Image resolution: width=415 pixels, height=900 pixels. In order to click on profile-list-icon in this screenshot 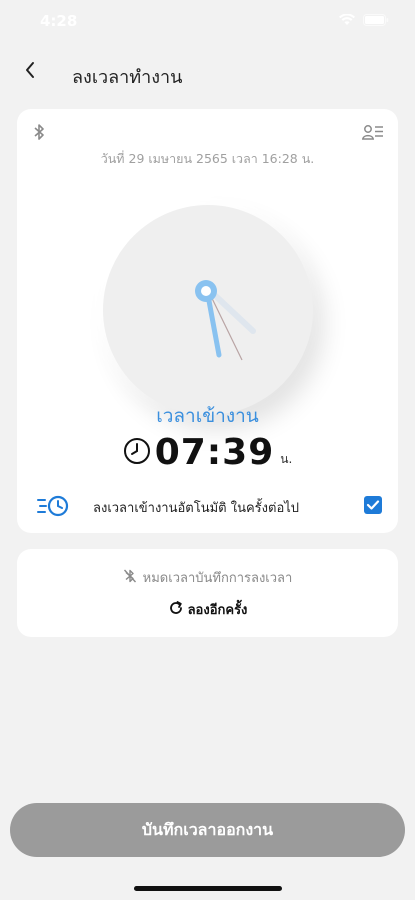, I will do `click(372, 134)`.